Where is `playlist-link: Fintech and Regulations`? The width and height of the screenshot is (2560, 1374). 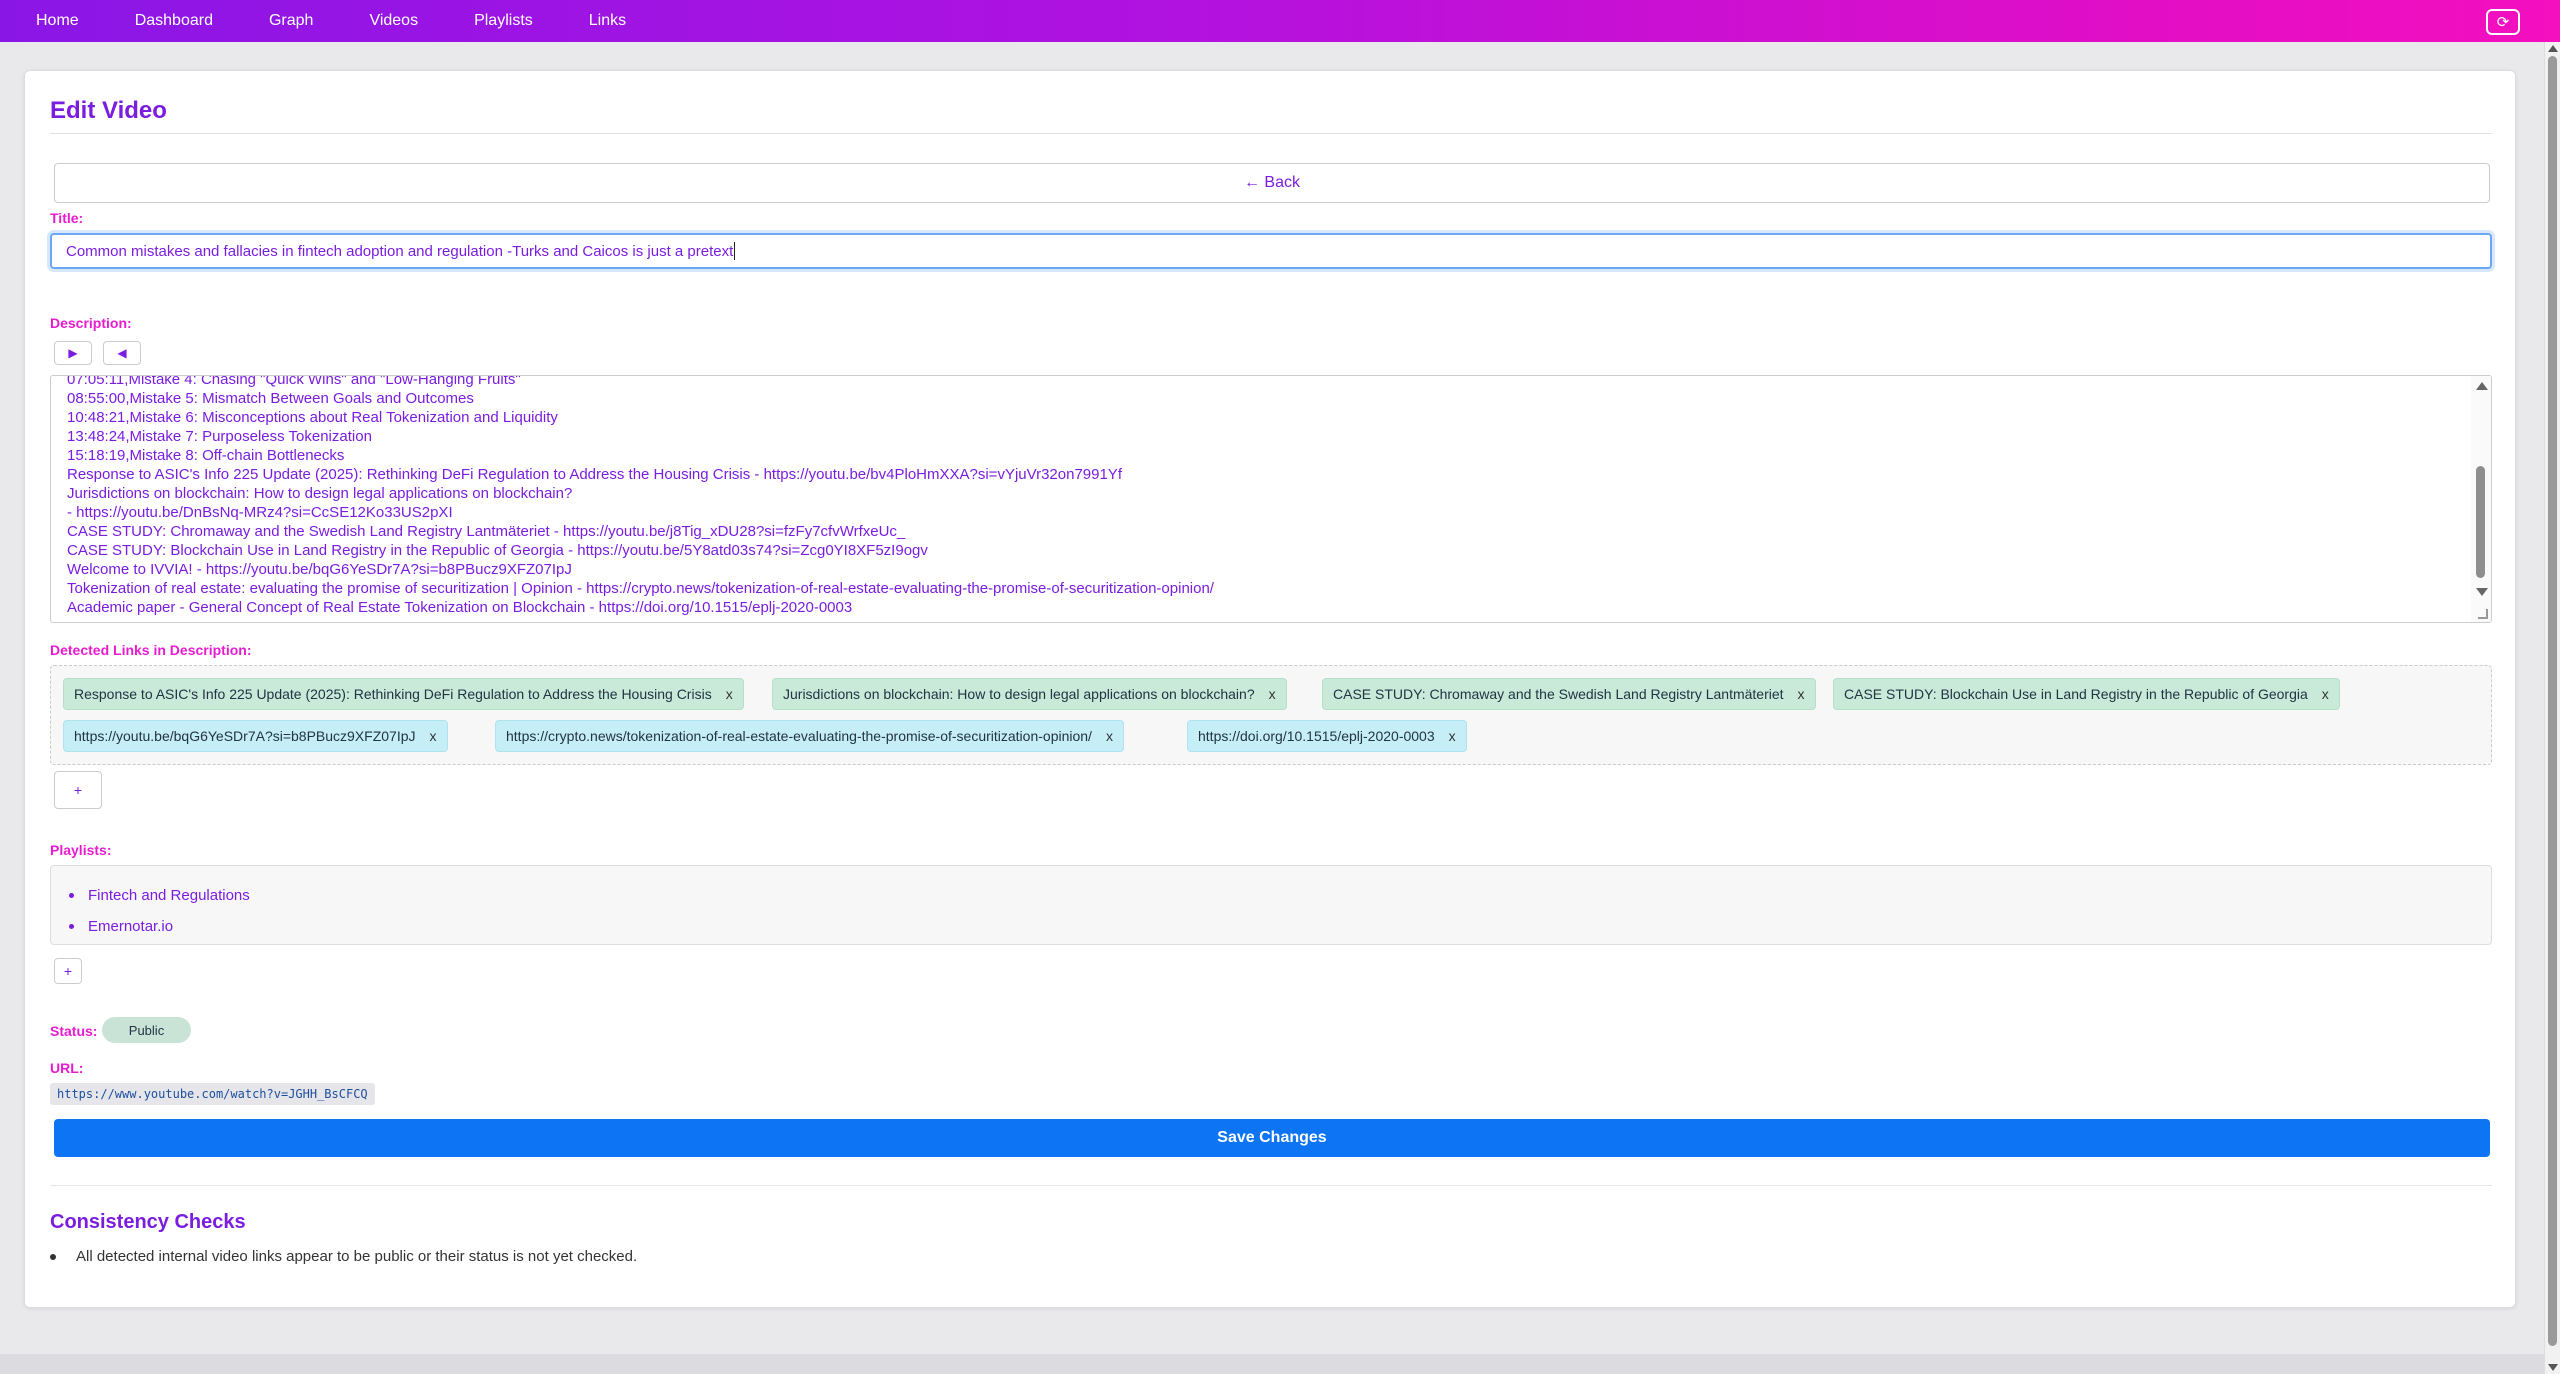 playlist-link: Fintech and Regulations is located at coordinates (169, 895).